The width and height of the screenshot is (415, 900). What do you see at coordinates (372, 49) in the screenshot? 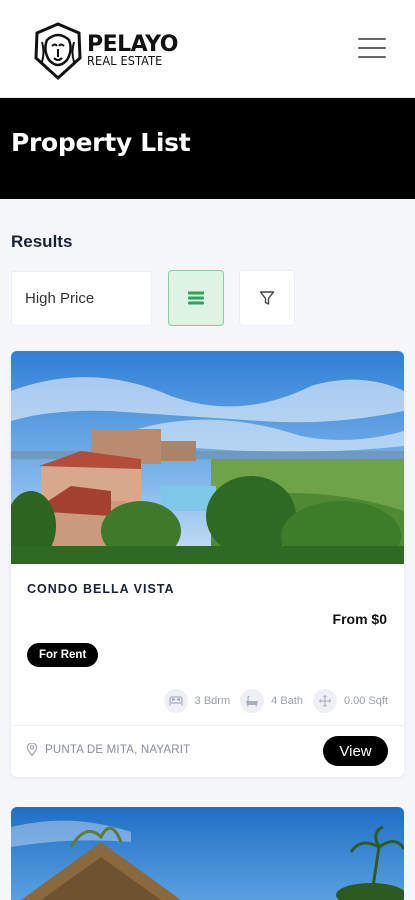
I see `hamburger-menu-icon` at bounding box center [372, 49].